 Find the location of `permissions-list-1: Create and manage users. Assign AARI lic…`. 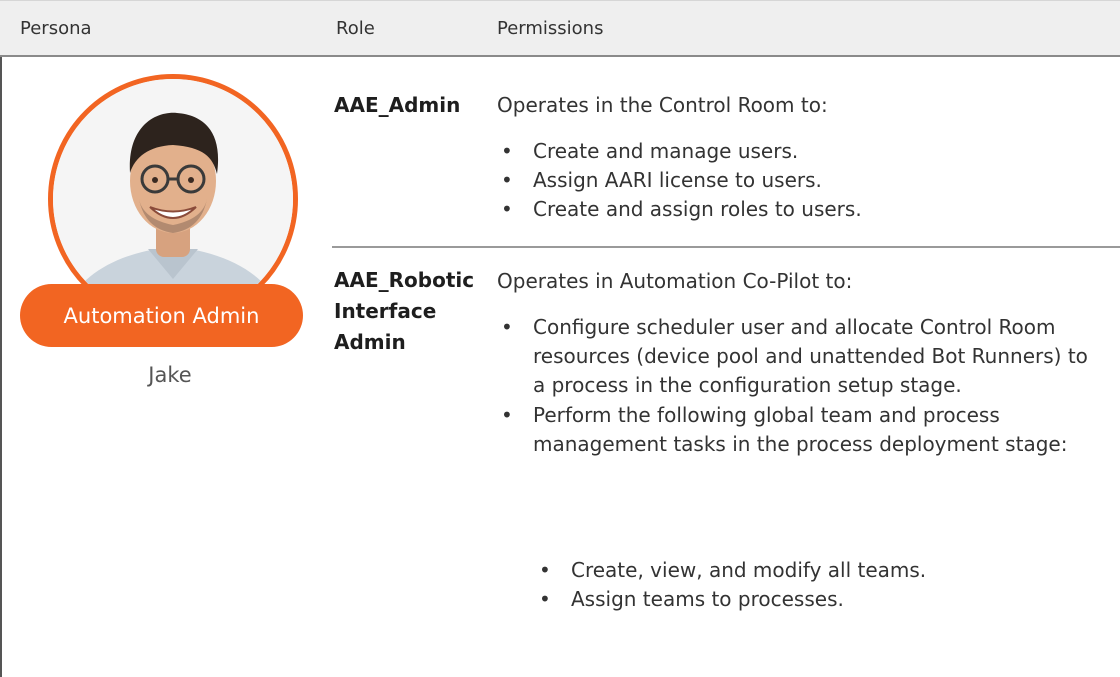

permissions-list-1: Create and manage users. Assign AARI lic… is located at coordinates (797, 180).